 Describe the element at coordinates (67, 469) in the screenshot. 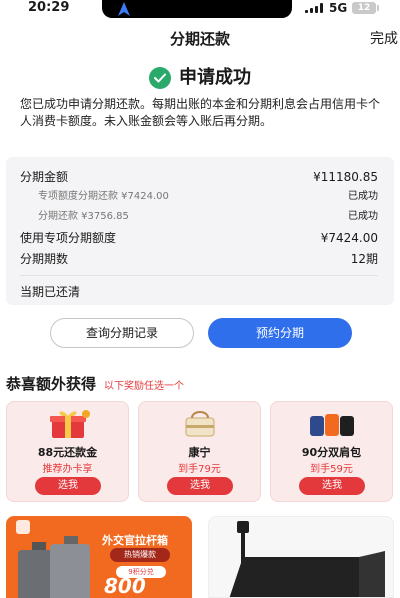

I see `reward-subtitle: 推荐办卡享` at that location.